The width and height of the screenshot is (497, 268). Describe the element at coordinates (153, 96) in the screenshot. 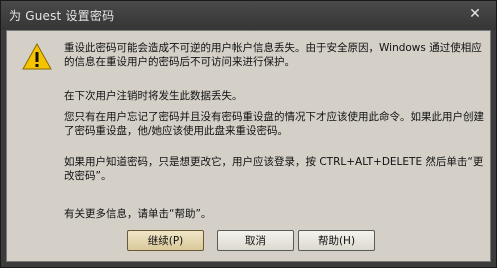

I see `message-paragraph-2: 在下次用户注销时将发生此数据丢失。` at that location.